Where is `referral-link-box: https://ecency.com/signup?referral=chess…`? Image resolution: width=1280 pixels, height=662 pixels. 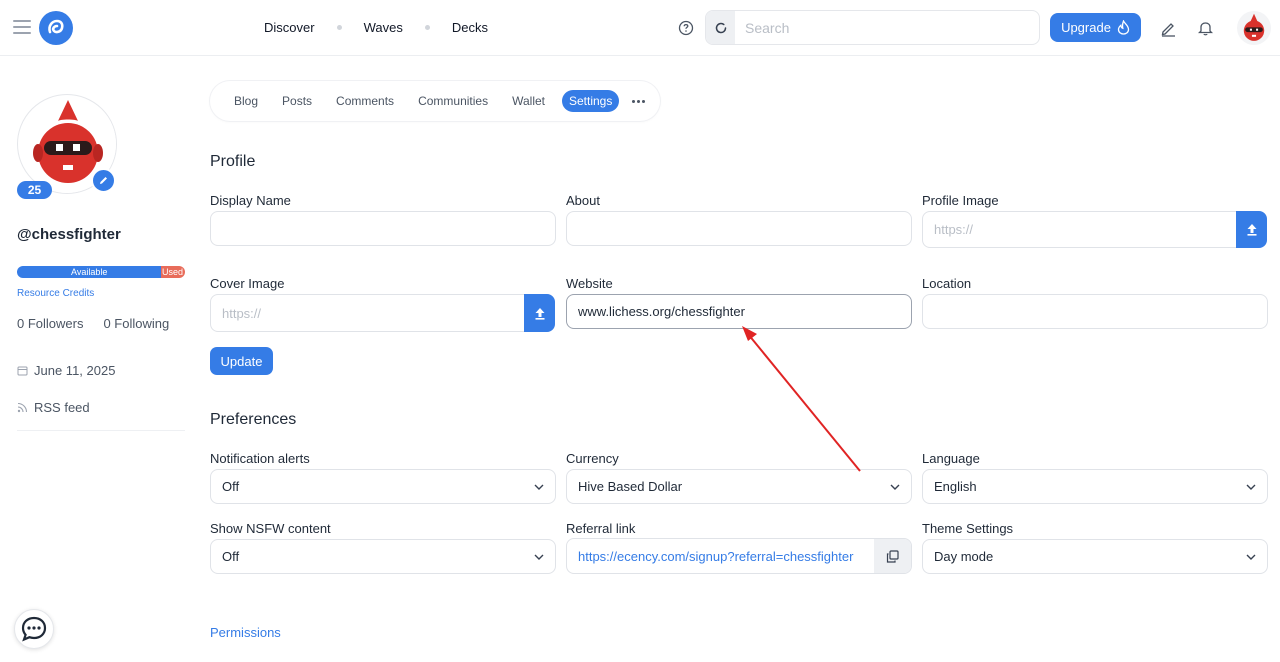
referral-link-box: https://ecency.com/signup?referral=chess… is located at coordinates (739, 556).